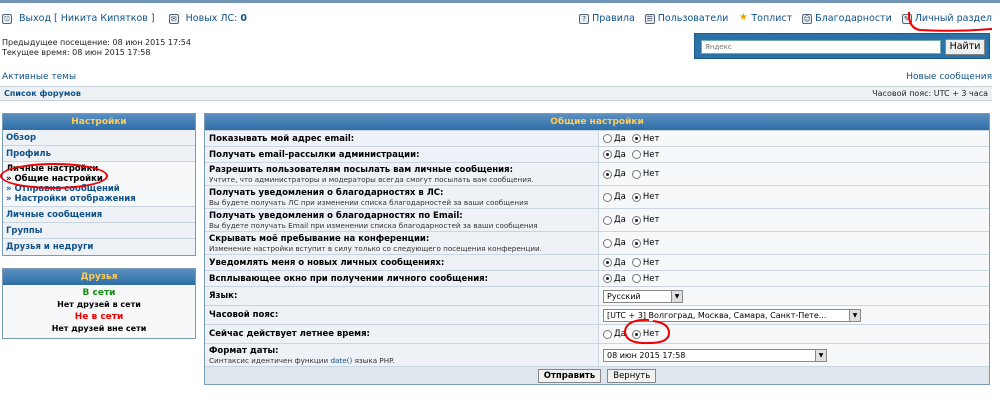 Image resolution: width=1000 pixels, height=420 pixels. What do you see at coordinates (289, 334) in the screenshot?
I see `dst-label: Сейчас действует летнее время:` at bounding box center [289, 334].